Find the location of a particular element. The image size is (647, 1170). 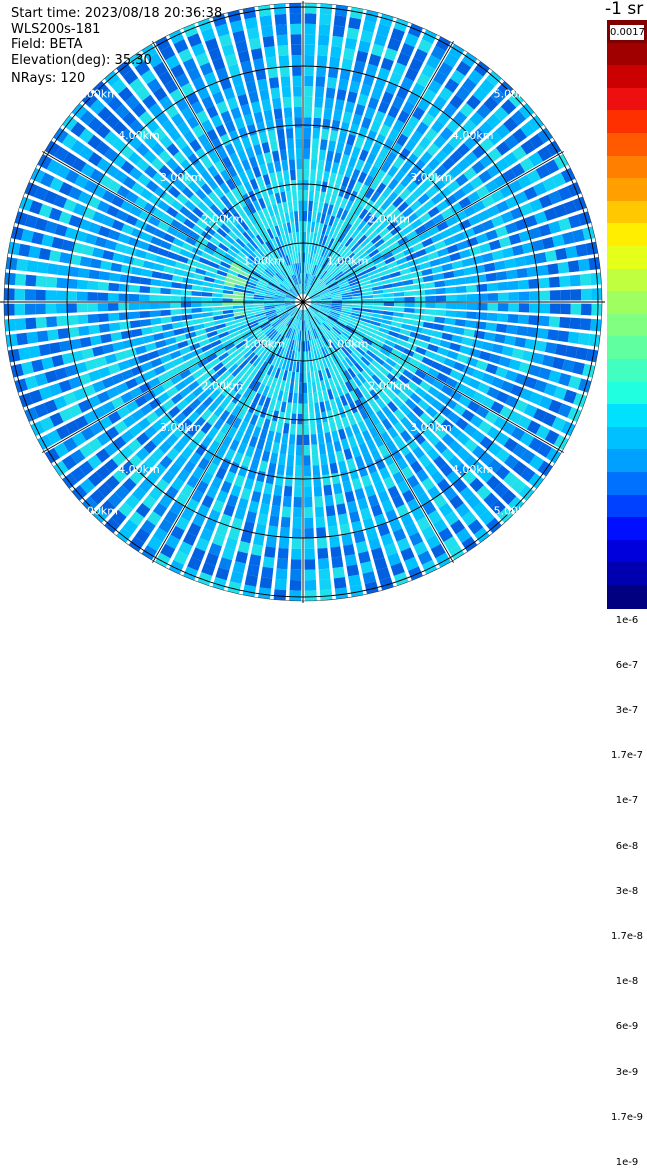

colorbar-swatch: 1.7e-8 is located at coordinates (627, 708).